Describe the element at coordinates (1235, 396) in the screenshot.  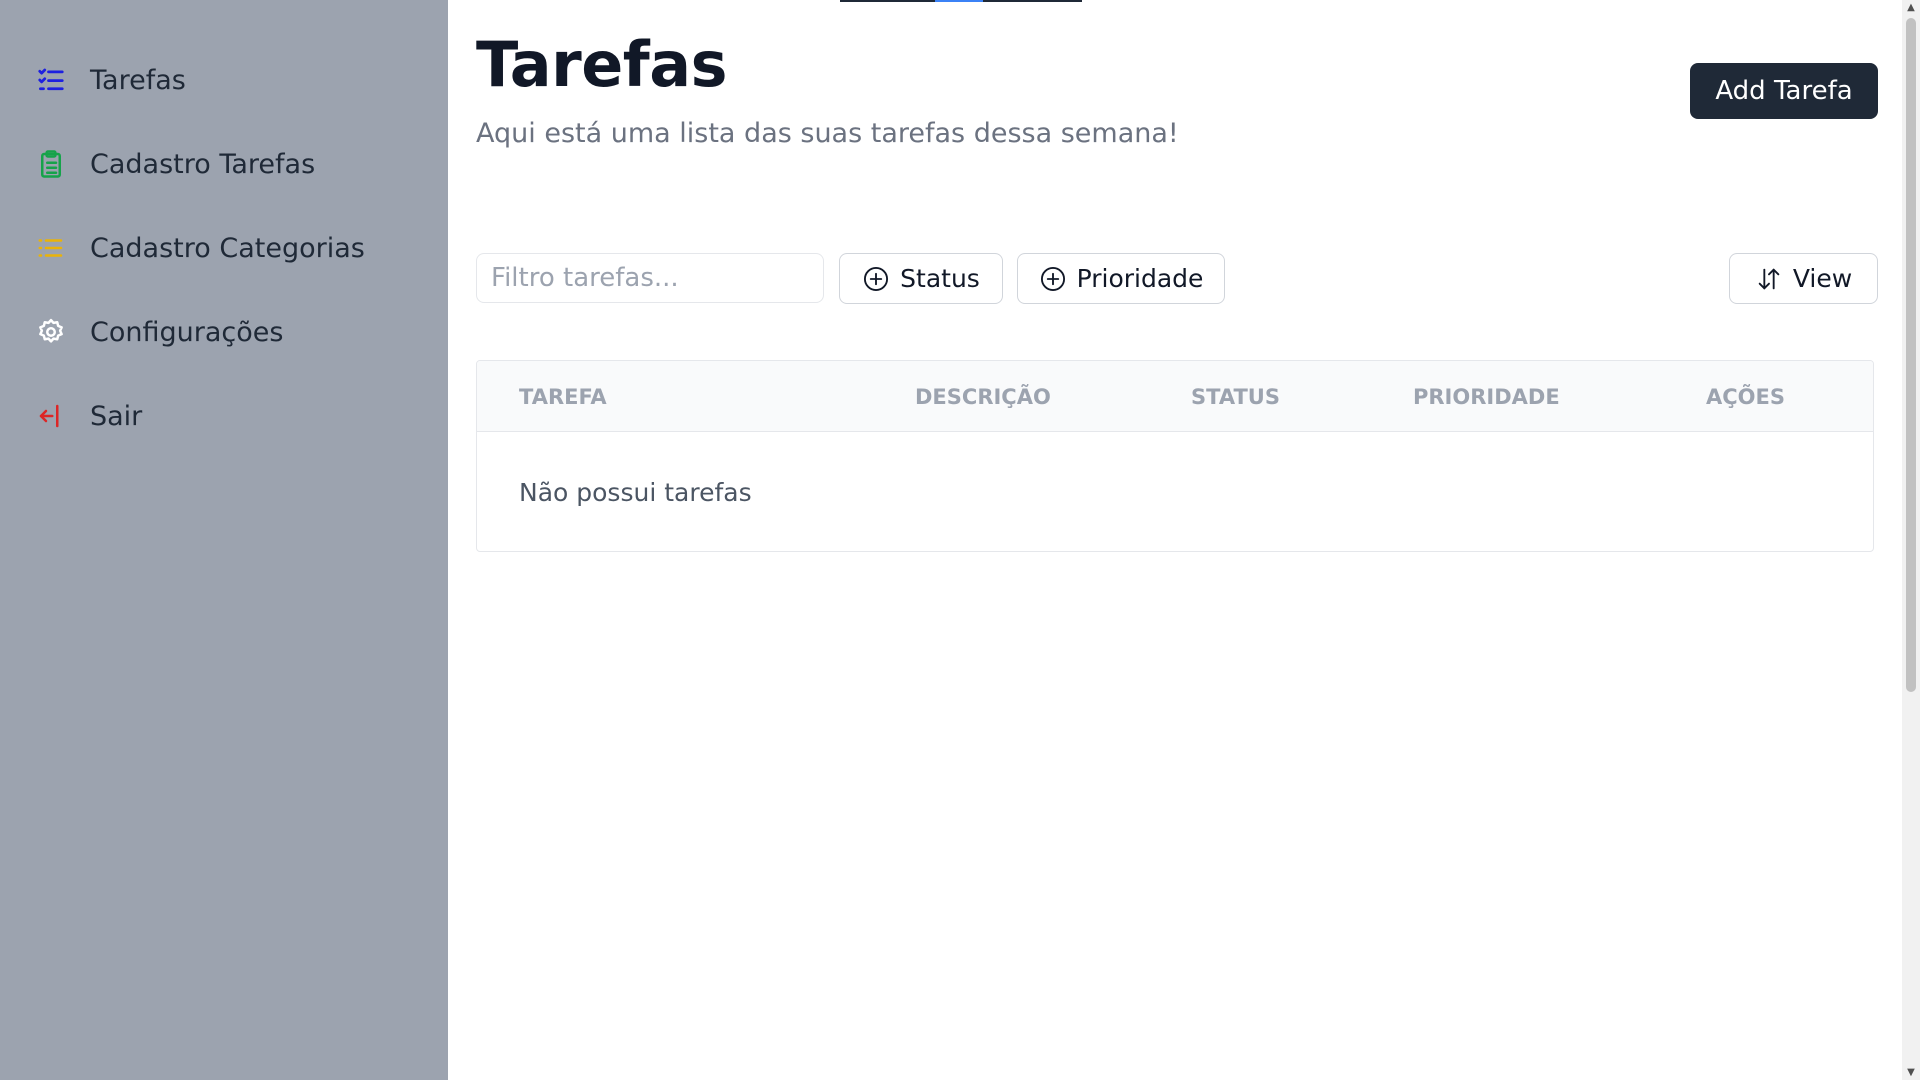
I see `column-header-status: STATUS` at that location.